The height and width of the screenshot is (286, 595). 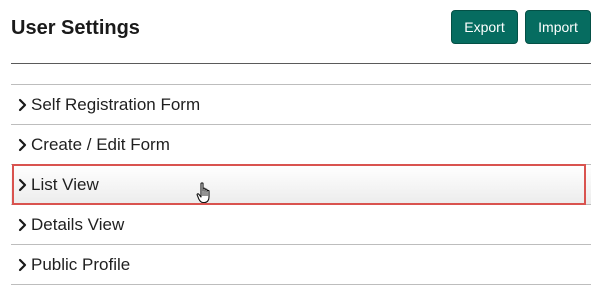 I want to click on menu-item-details-view: Details View, so click(x=301, y=225).